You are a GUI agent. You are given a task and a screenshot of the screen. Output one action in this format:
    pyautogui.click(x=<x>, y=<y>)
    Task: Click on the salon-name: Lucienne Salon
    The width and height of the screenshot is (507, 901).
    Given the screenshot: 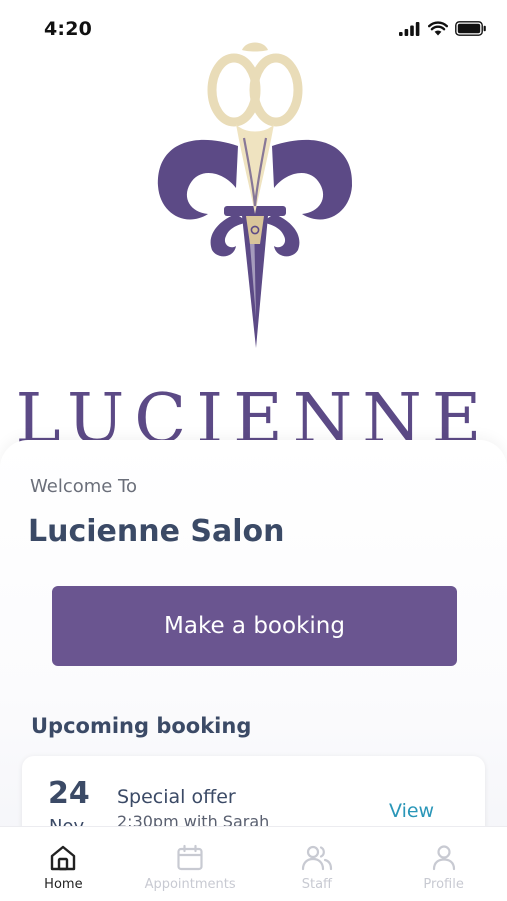 What is the action you would take?
    pyautogui.click(x=156, y=531)
    